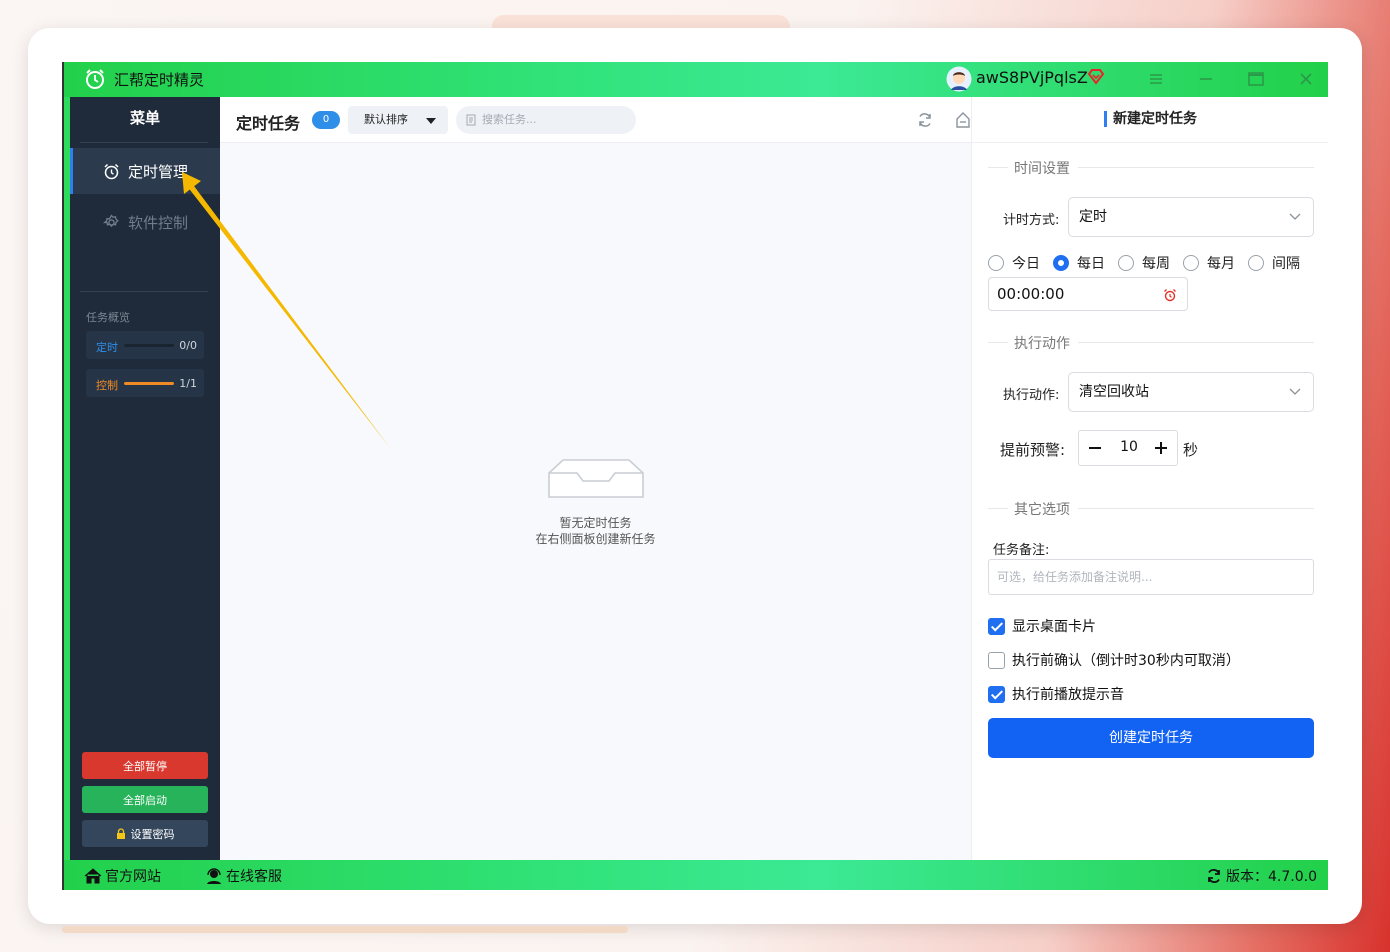 This screenshot has height=952, width=1390. What do you see at coordinates (149, 383) in the screenshot?
I see `progress-fill` at bounding box center [149, 383].